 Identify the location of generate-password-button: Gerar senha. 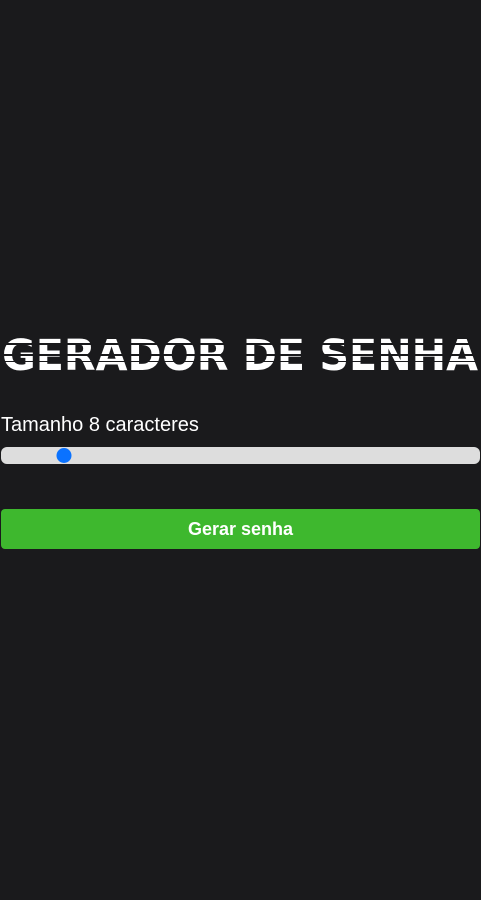
(240, 529).